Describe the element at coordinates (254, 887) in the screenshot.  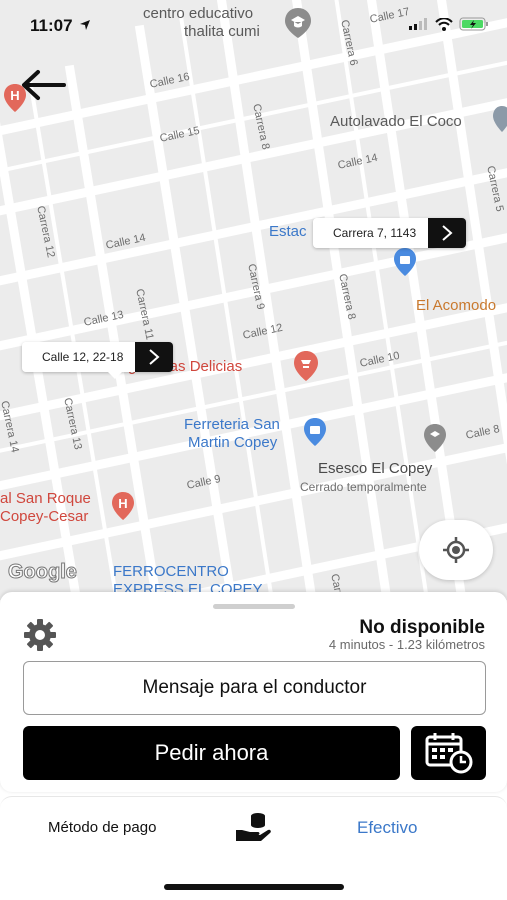
I see `home-indicator` at that location.